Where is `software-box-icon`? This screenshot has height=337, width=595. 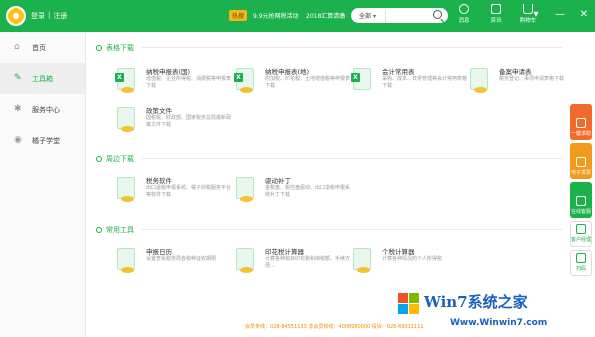 software-box-icon is located at coordinates (126, 189).